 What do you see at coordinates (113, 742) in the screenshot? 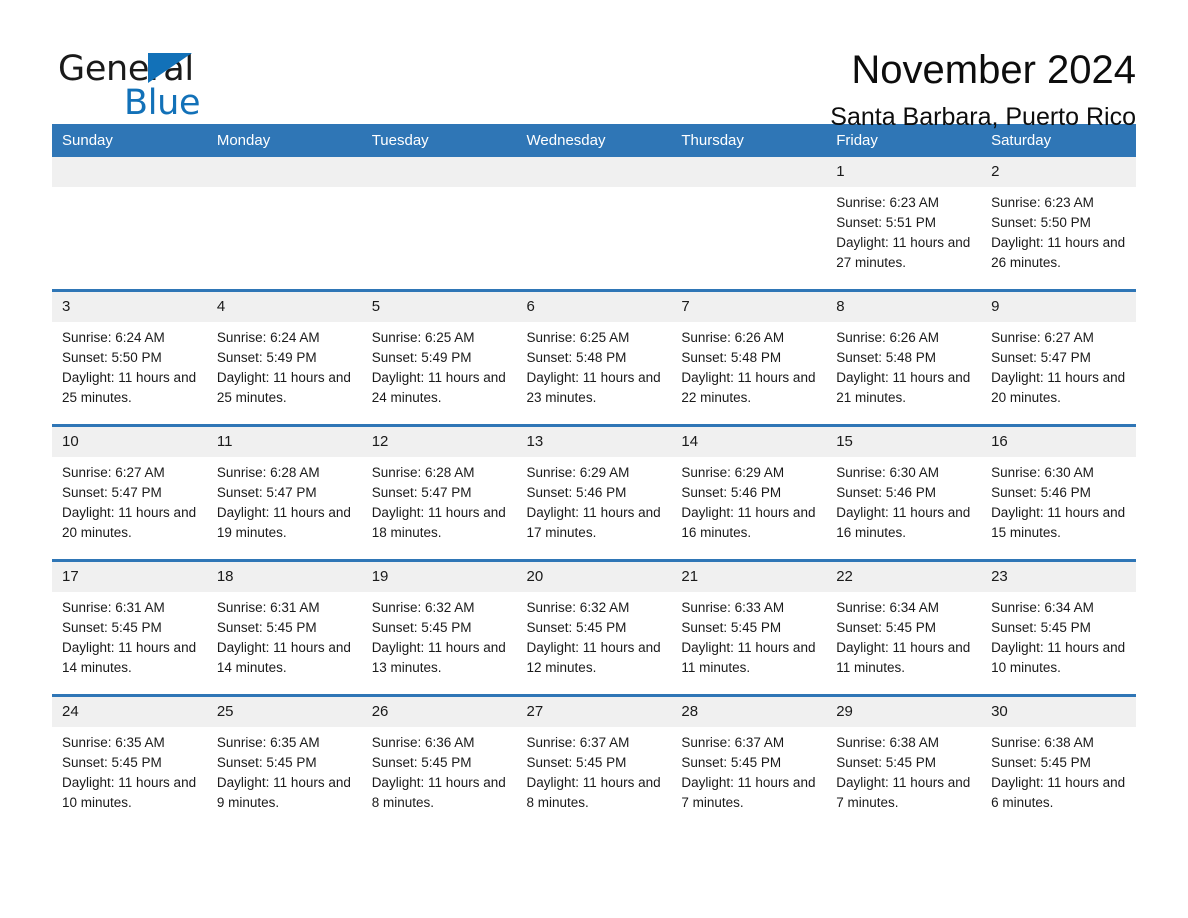
I see `sunrise-text: Sunrise: 6:35 AM` at bounding box center [113, 742].